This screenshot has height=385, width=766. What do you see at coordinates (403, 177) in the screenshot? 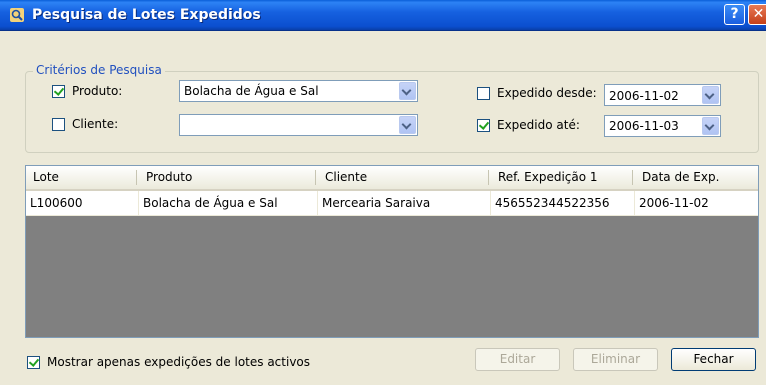
I see `column-header-cliente: Cliente` at bounding box center [403, 177].